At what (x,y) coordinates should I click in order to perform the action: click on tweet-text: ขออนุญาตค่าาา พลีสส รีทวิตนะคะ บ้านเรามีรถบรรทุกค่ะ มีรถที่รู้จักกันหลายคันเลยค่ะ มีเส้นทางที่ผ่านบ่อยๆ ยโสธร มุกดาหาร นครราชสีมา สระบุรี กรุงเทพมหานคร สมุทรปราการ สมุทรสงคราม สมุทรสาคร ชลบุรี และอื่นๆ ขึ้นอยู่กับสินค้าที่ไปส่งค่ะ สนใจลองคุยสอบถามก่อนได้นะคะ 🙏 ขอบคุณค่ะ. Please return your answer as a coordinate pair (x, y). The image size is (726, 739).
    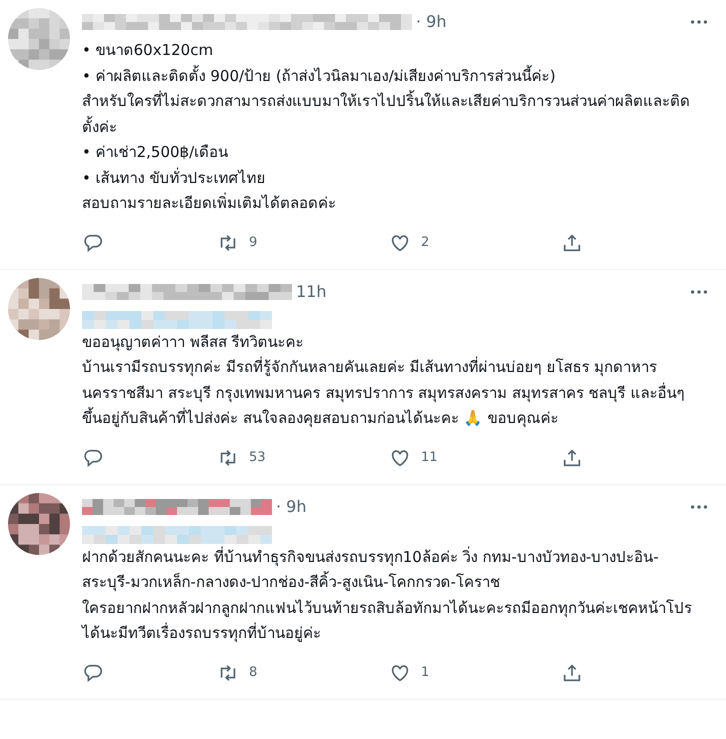
    Looking at the image, I should click on (384, 381).